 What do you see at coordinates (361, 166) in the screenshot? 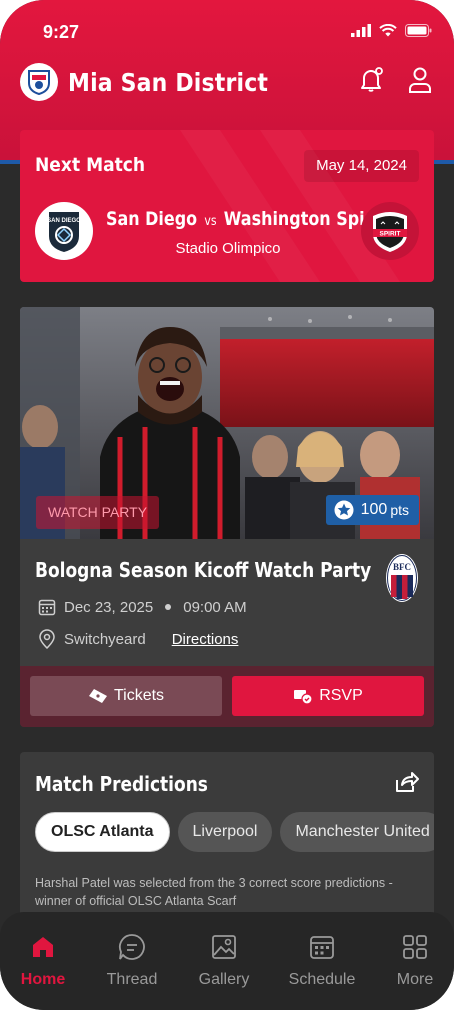
I see `match-date: May 14, 2024` at bounding box center [361, 166].